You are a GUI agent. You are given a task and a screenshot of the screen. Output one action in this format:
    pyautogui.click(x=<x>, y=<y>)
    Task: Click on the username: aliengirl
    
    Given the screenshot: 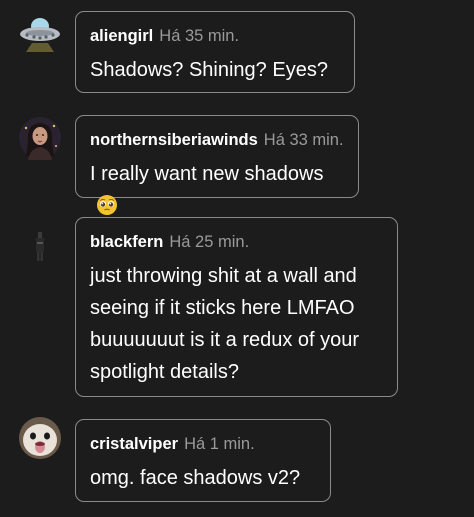 What is the action you would take?
    pyautogui.click(x=121, y=36)
    